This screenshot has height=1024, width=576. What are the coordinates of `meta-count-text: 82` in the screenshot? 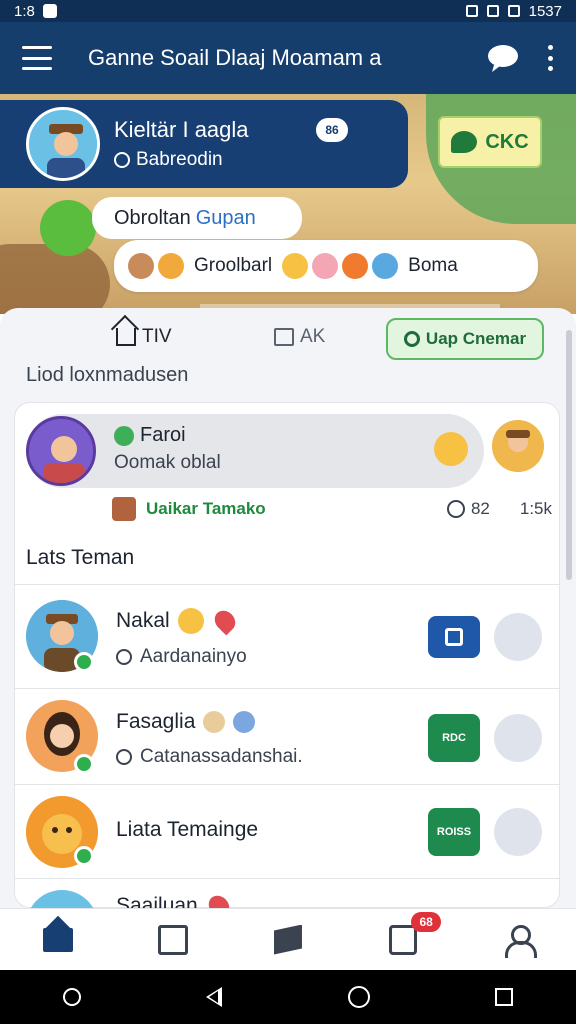 It's located at (480, 508).